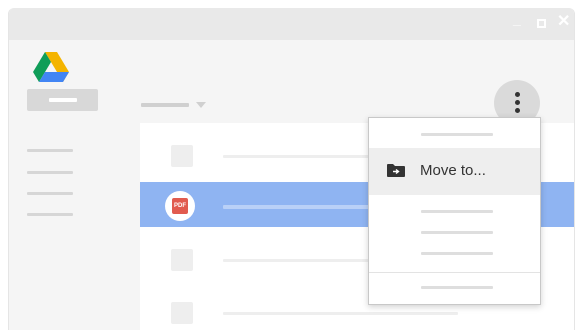 The image size is (581, 330). I want to click on new-button-label-placeholder, so click(63, 100).